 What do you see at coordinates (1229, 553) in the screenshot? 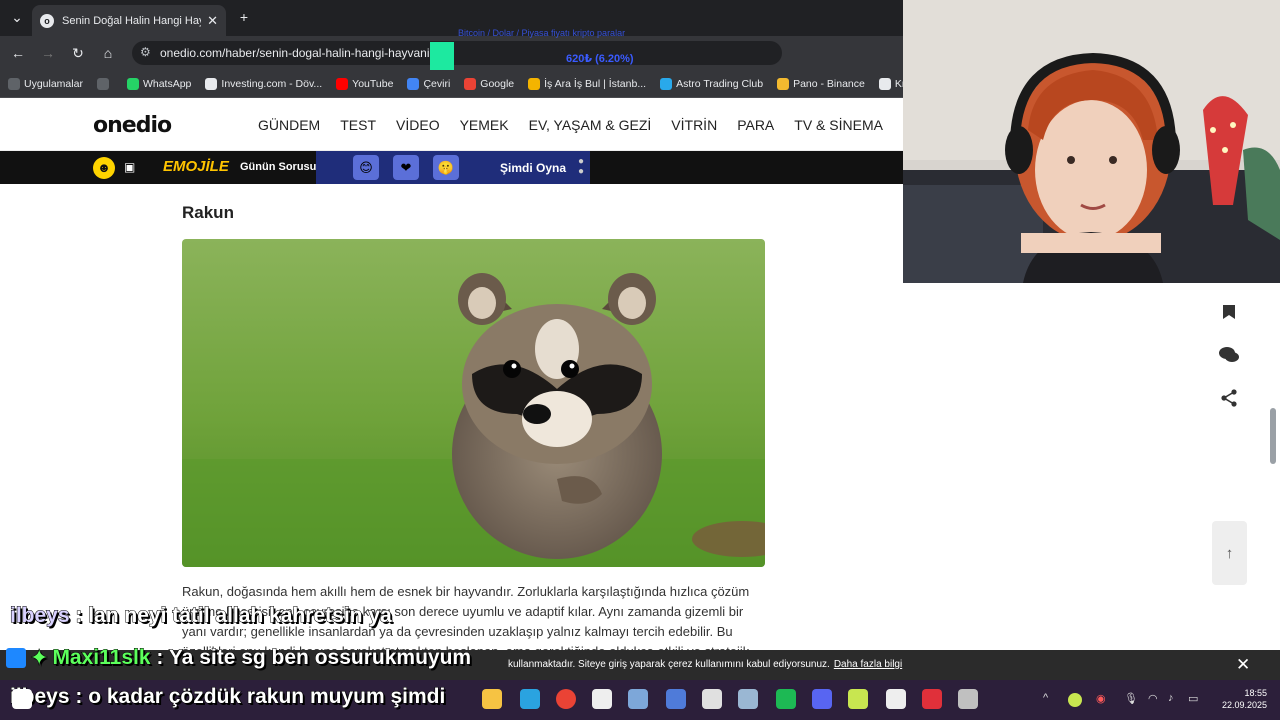
I see `scroll-to-top-button: ↑` at bounding box center [1229, 553].